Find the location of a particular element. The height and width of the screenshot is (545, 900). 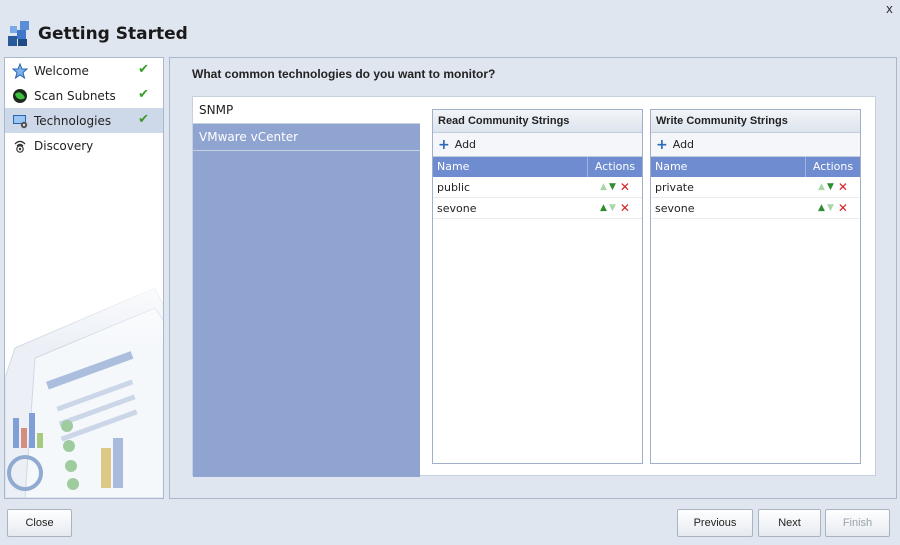

page-title: Getting Started is located at coordinates (113, 34).